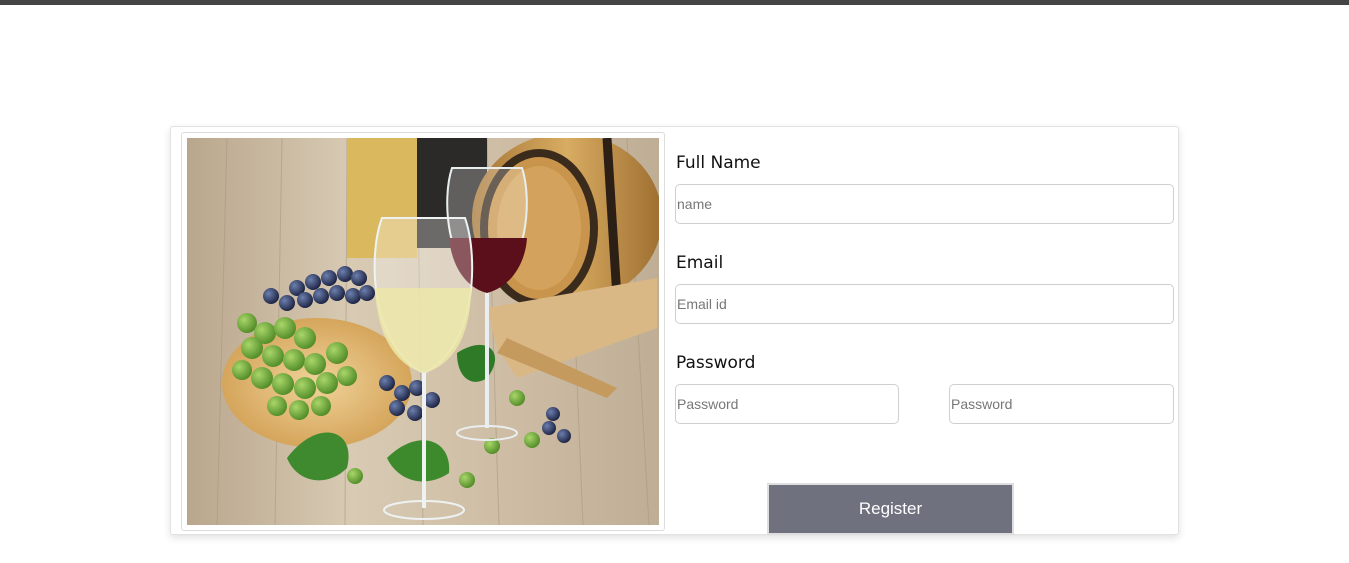 The width and height of the screenshot is (1349, 563). Describe the element at coordinates (674, 2) in the screenshot. I see `top-bar` at that location.